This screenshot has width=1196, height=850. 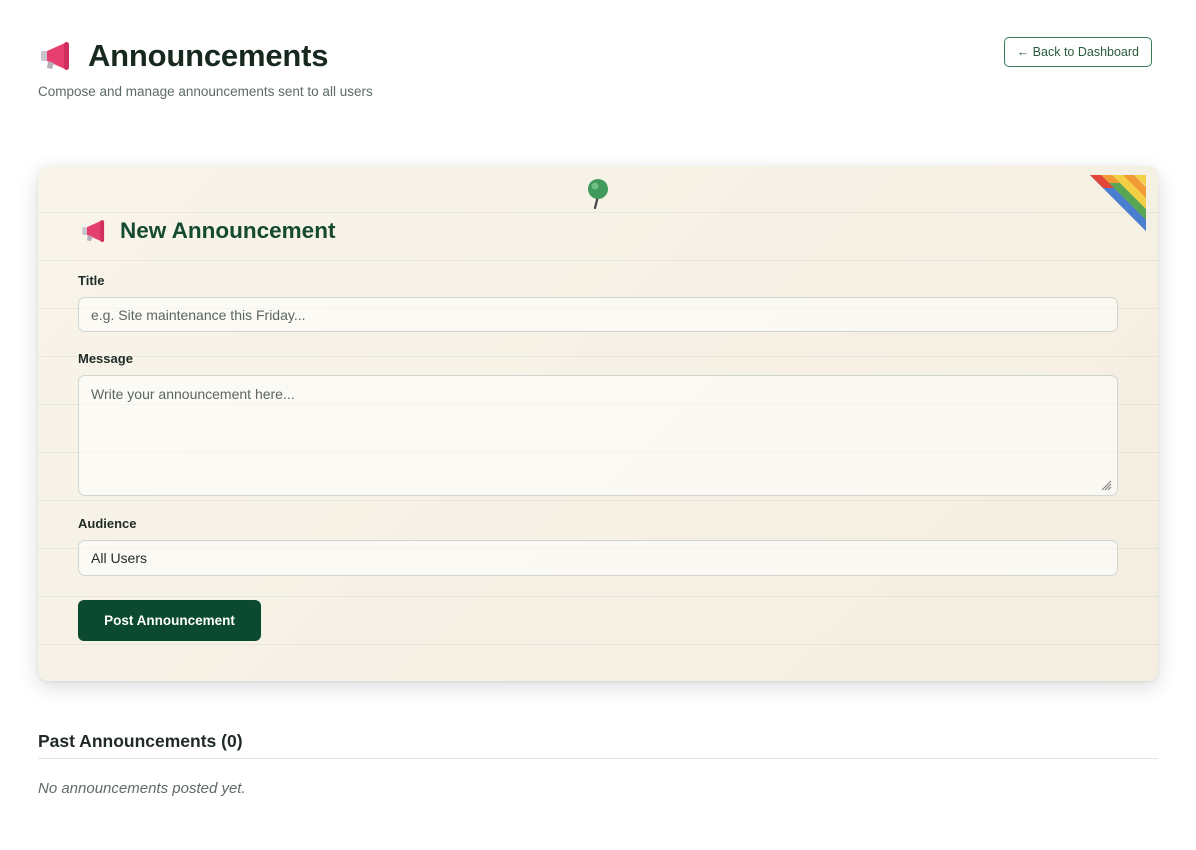 What do you see at coordinates (105, 358) in the screenshot?
I see `message-label: Message` at bounding box center [105, 358].